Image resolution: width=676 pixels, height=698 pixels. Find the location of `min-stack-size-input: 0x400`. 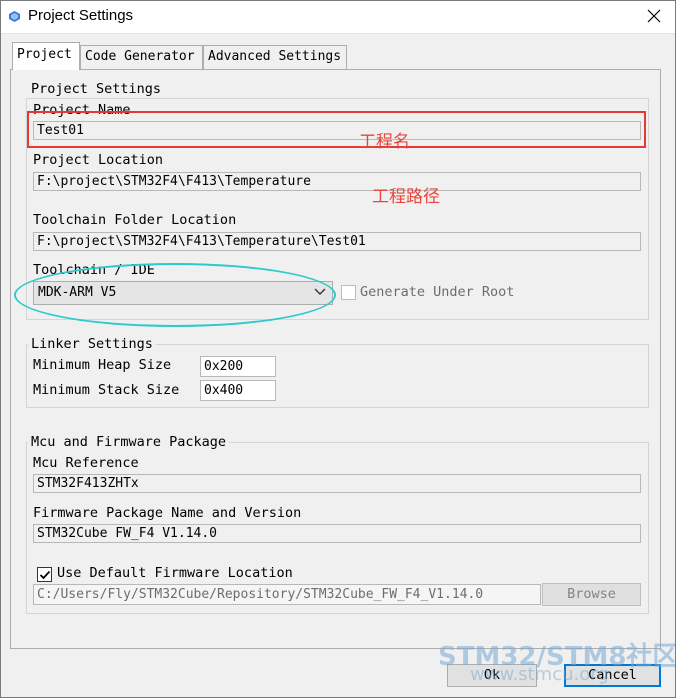

min-stack-size-input: 0x400 is located at coordinates (238, 390).